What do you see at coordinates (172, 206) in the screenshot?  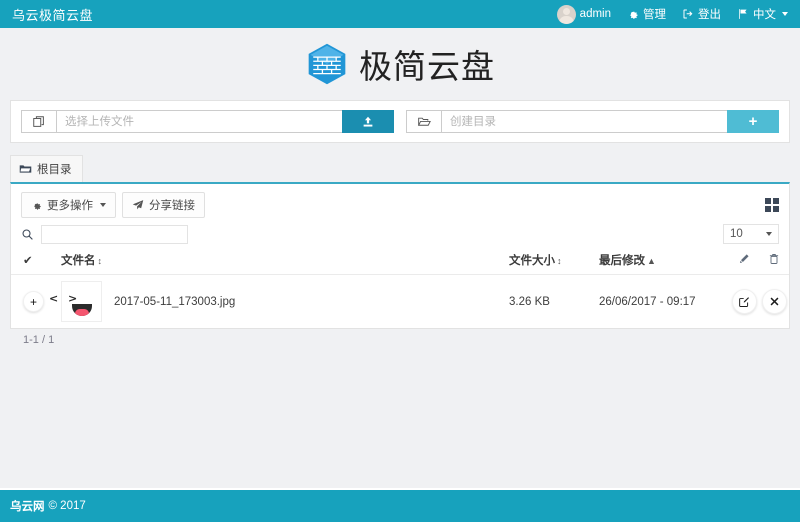 I see `share-link-label: 分享链接` at bounding box center [172, 206].